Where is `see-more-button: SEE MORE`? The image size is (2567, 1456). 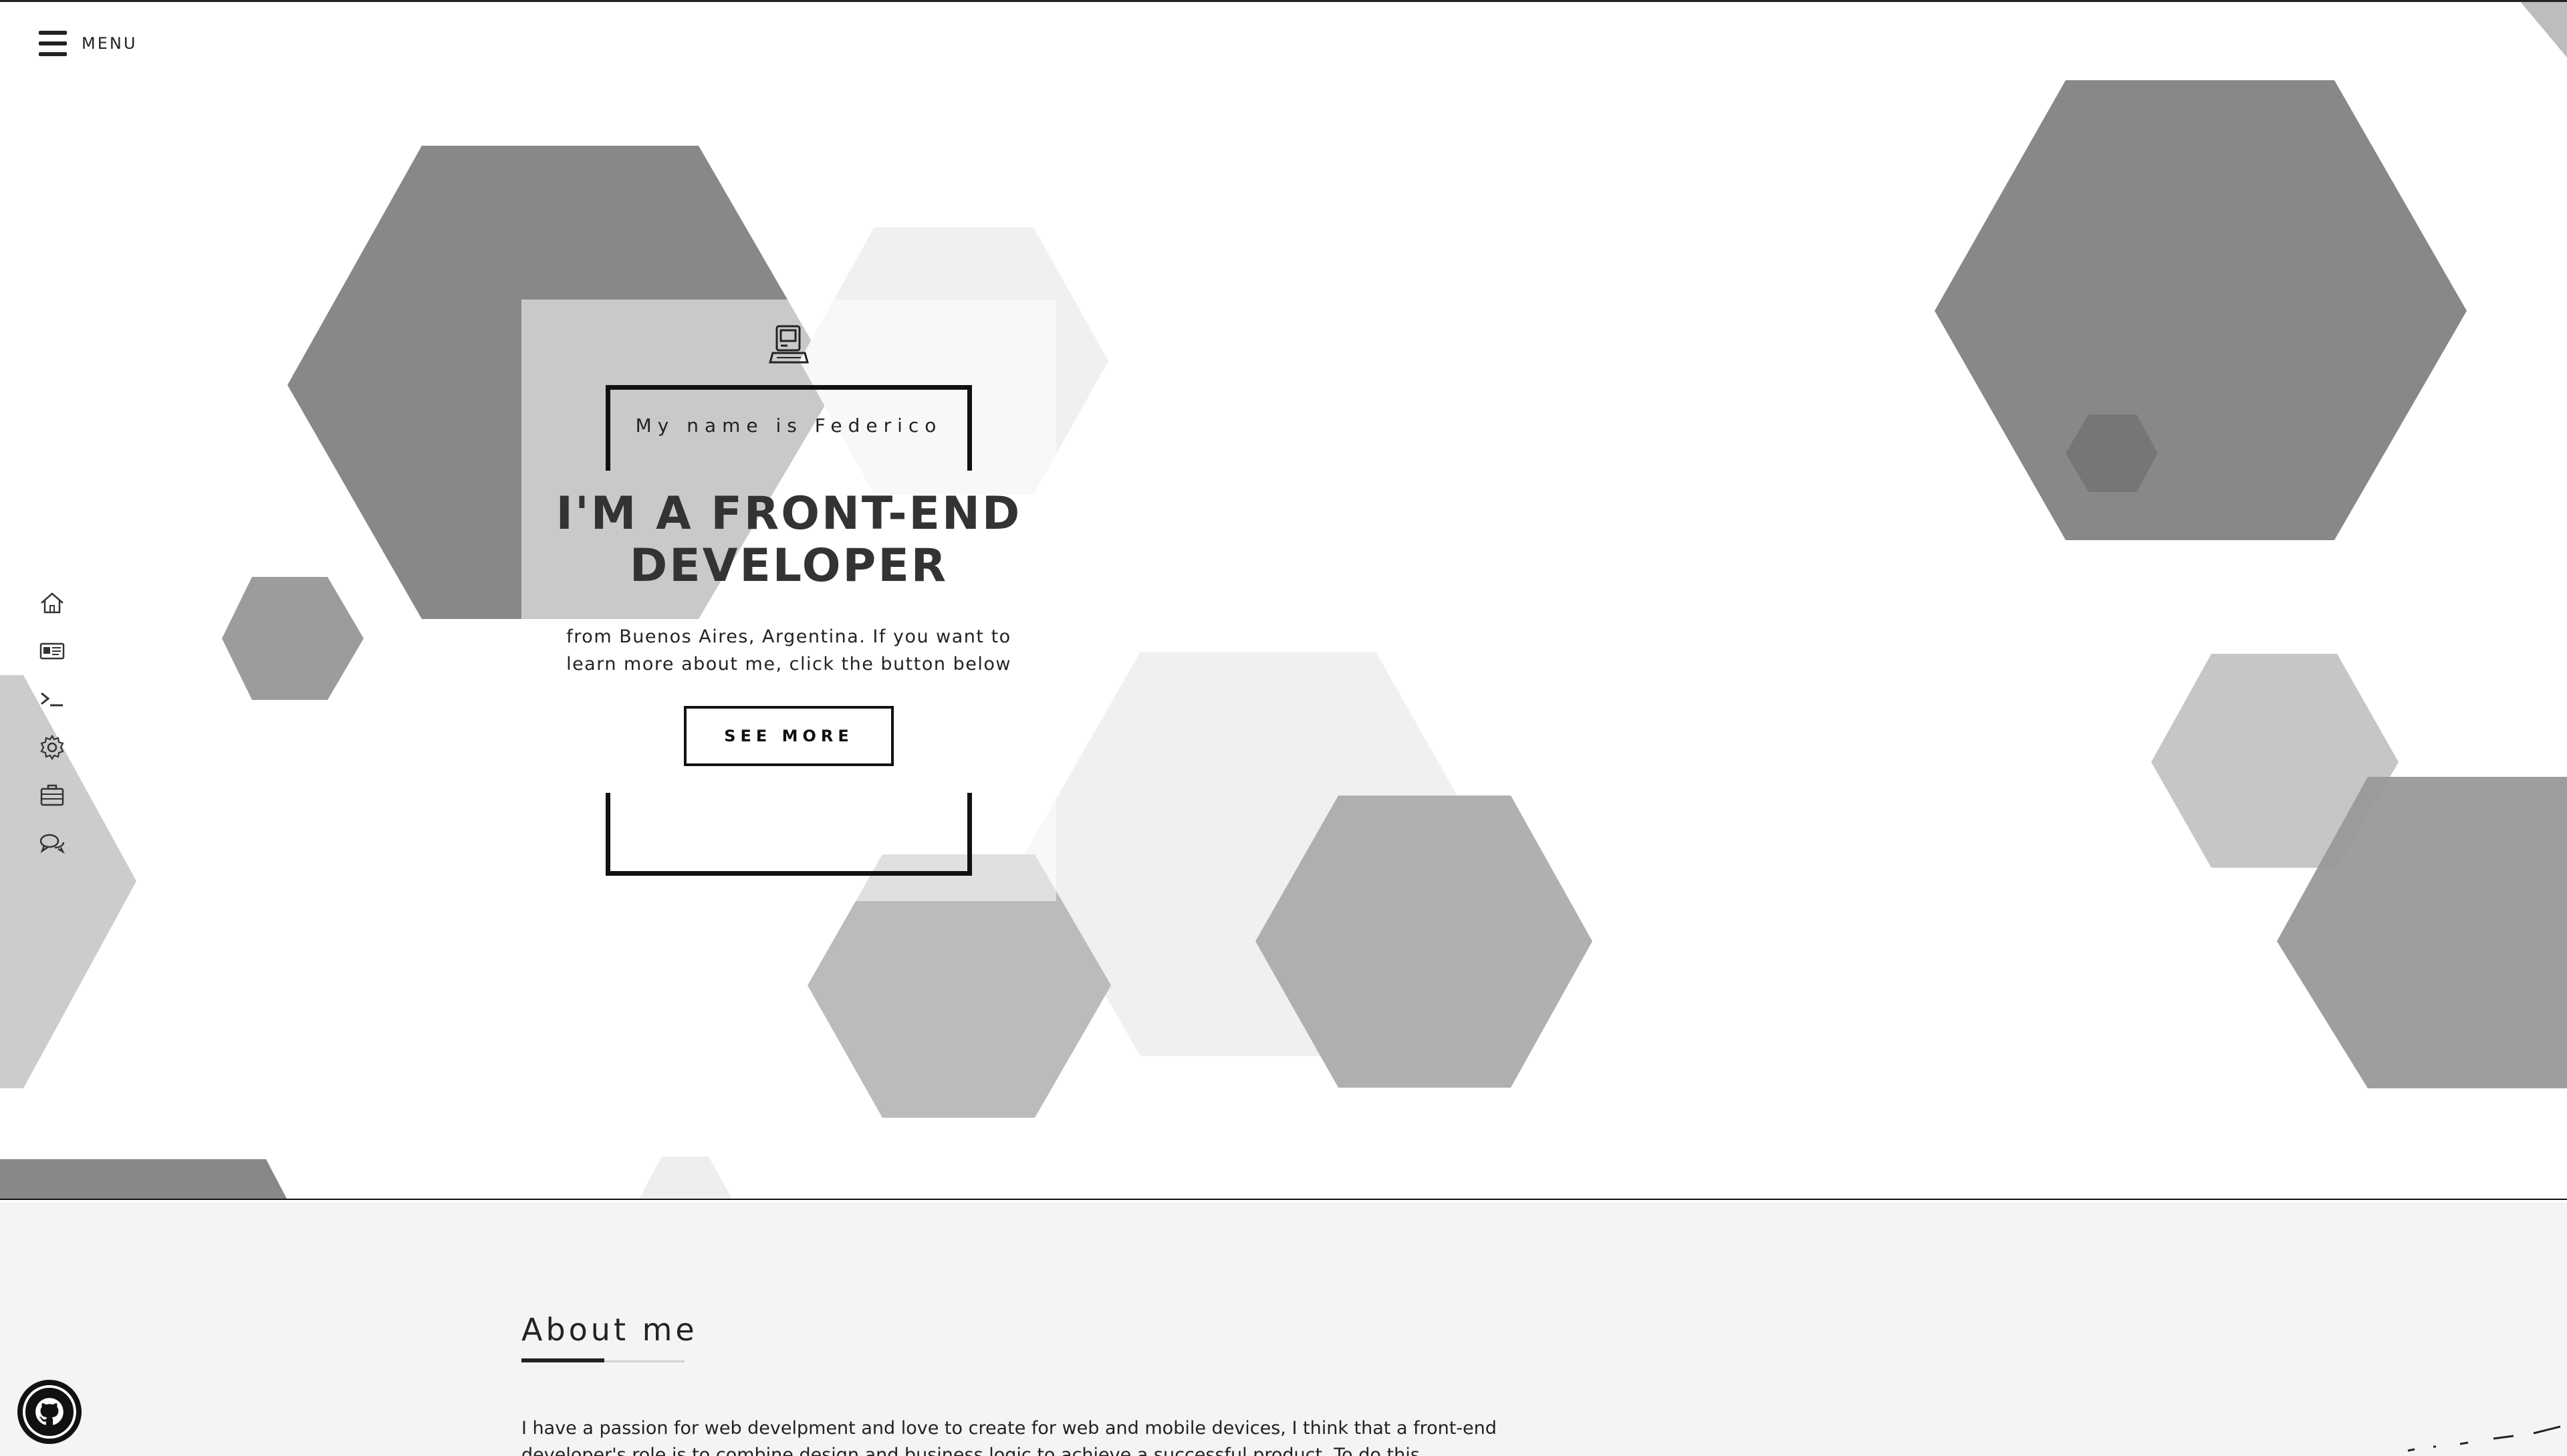 see-more-button: SEE MORE is located at coordinates (789, 736).